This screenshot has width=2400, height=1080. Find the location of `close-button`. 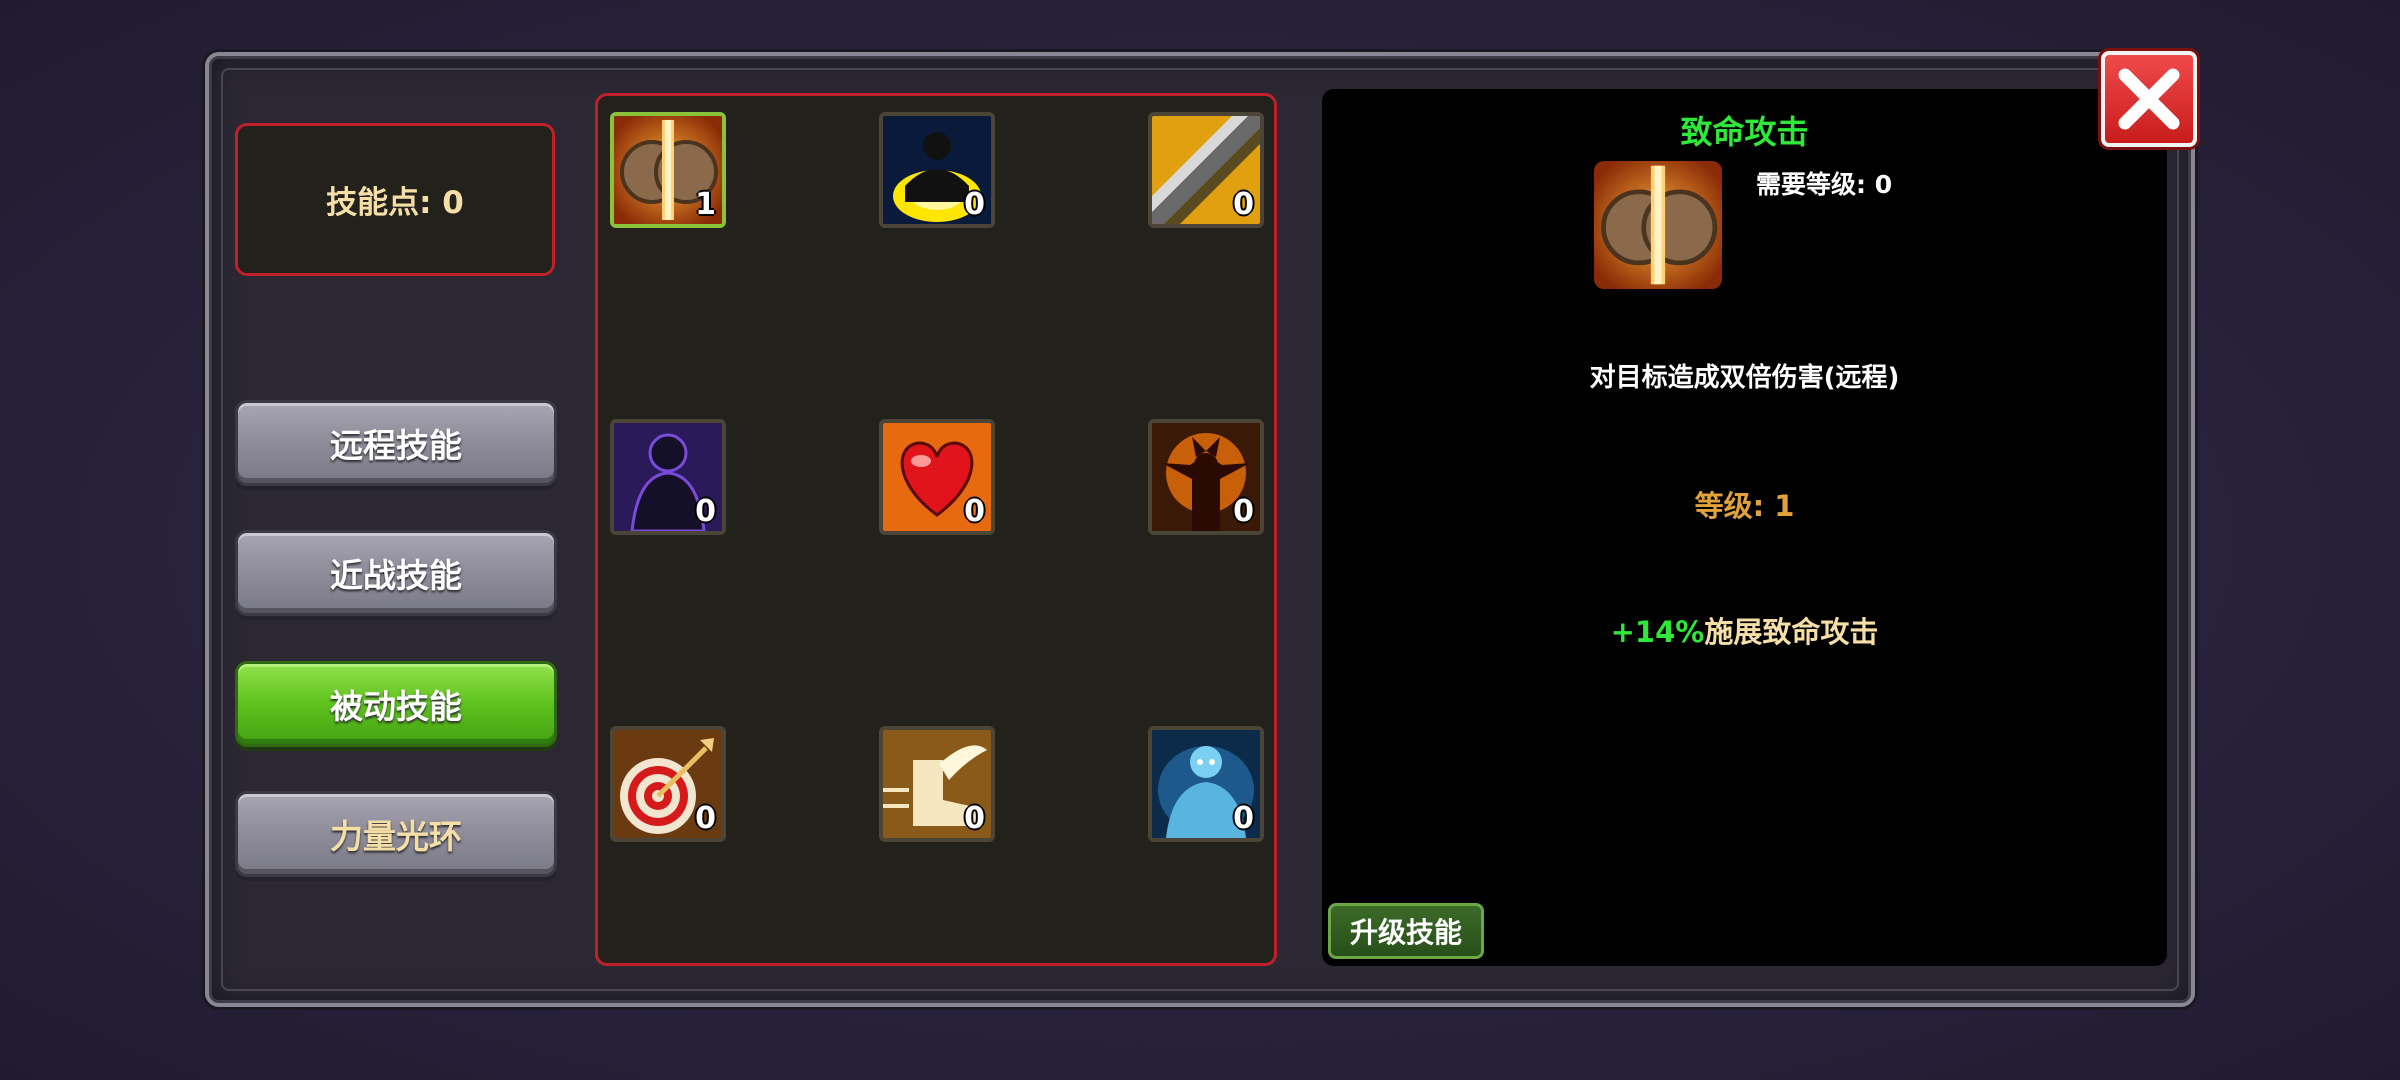

close-button is located at coordinates (2149, 99).